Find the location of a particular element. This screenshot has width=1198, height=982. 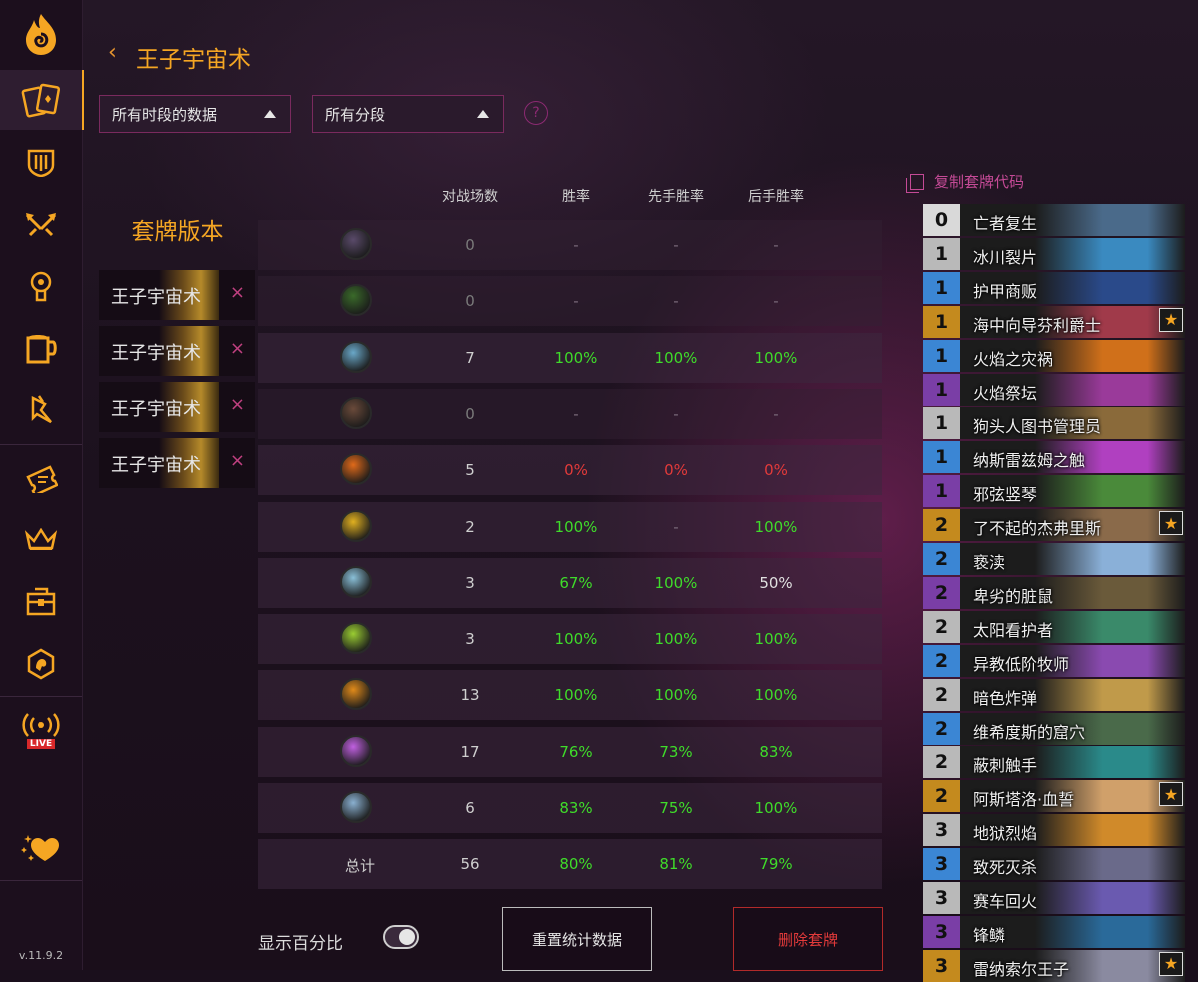

sidebar: LIVE v.11.9.2 is located at coordinates (42, 485).